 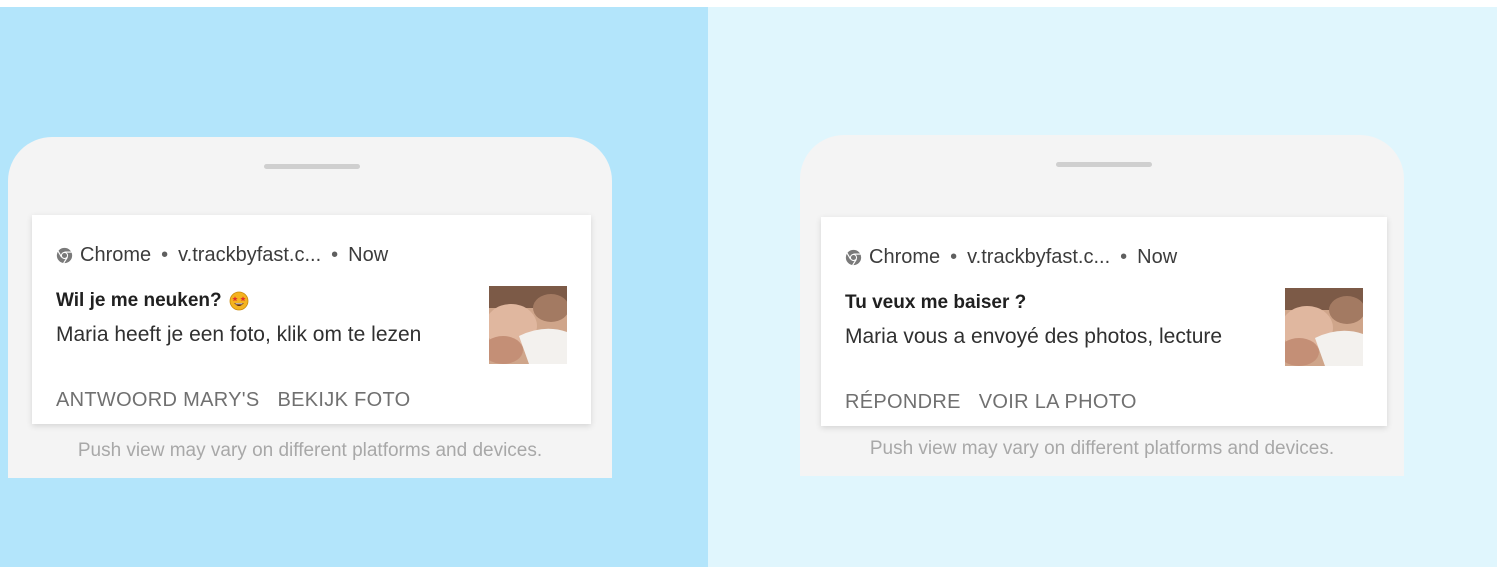 What do you see at coordinates (1034, 336) in the screenshot?
I see `notification-body: Maria vous a envoyé des photos, lecture` at bounding box center [1034, 336].